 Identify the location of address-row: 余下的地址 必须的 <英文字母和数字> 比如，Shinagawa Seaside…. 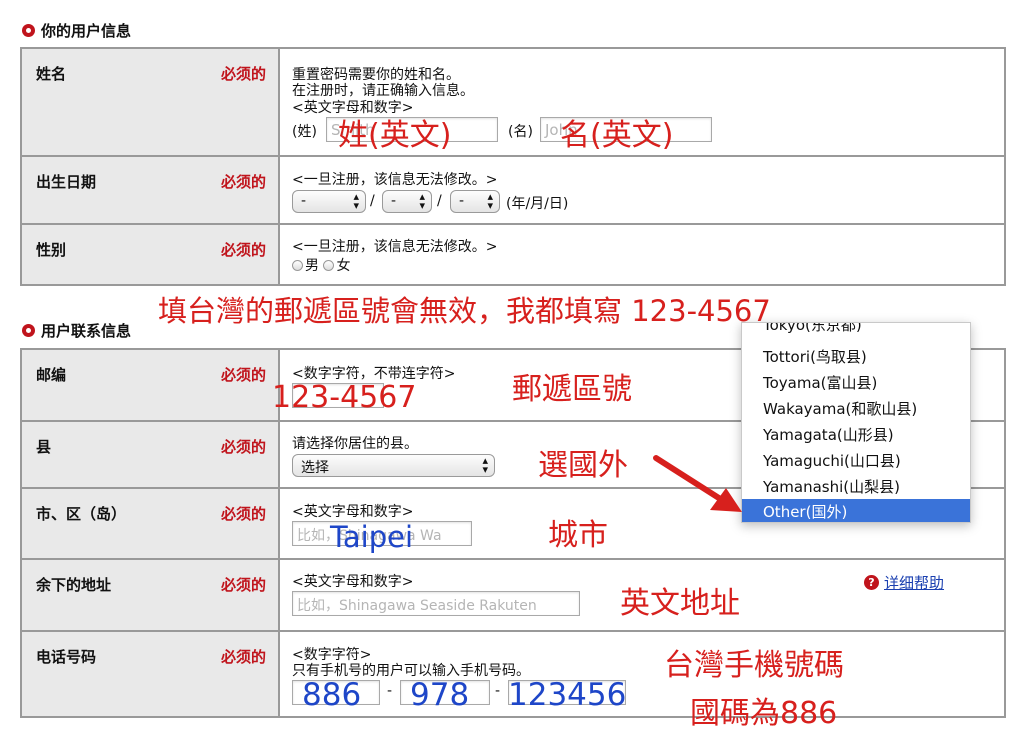
(513, 596).